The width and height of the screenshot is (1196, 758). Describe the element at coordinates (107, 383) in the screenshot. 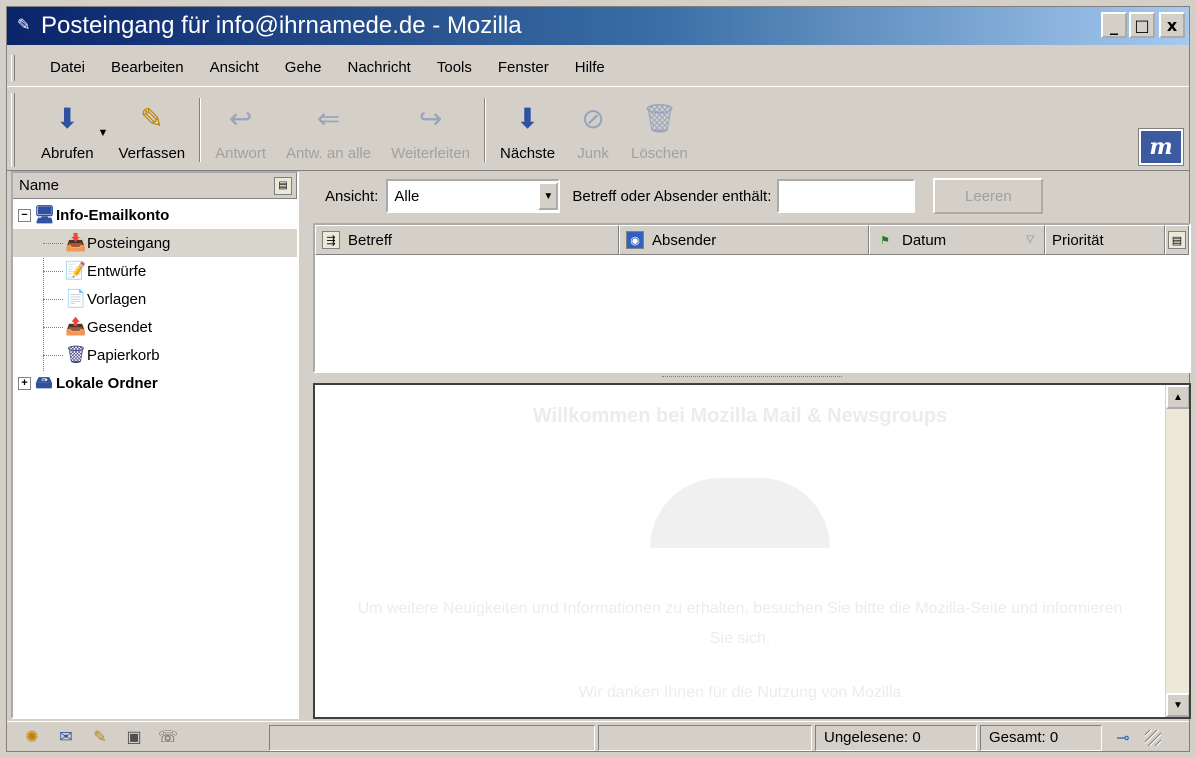

I see `local-folders-name: Lokale Ordner` at that location.